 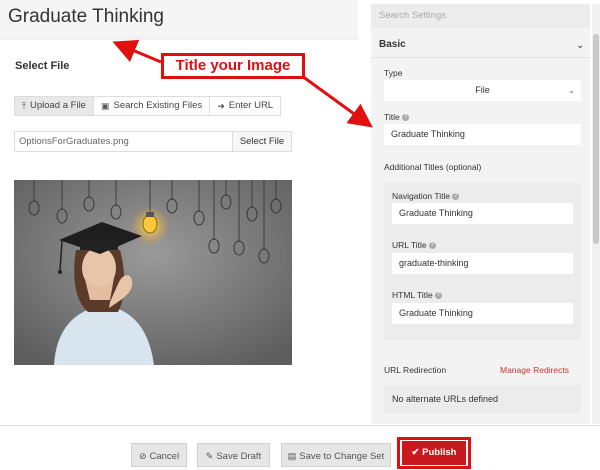 What do you see at coordinates (409, 245) in the screenshot?
I see `url-title-label-text: URL Title` at bounding box center [409, 245].